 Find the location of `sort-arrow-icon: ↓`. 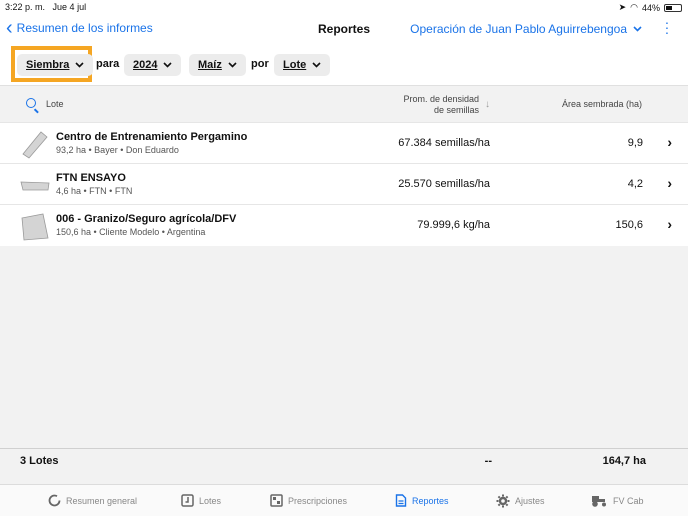

sort-arrow-icon: ↓ is located at coordinates (487, 104).